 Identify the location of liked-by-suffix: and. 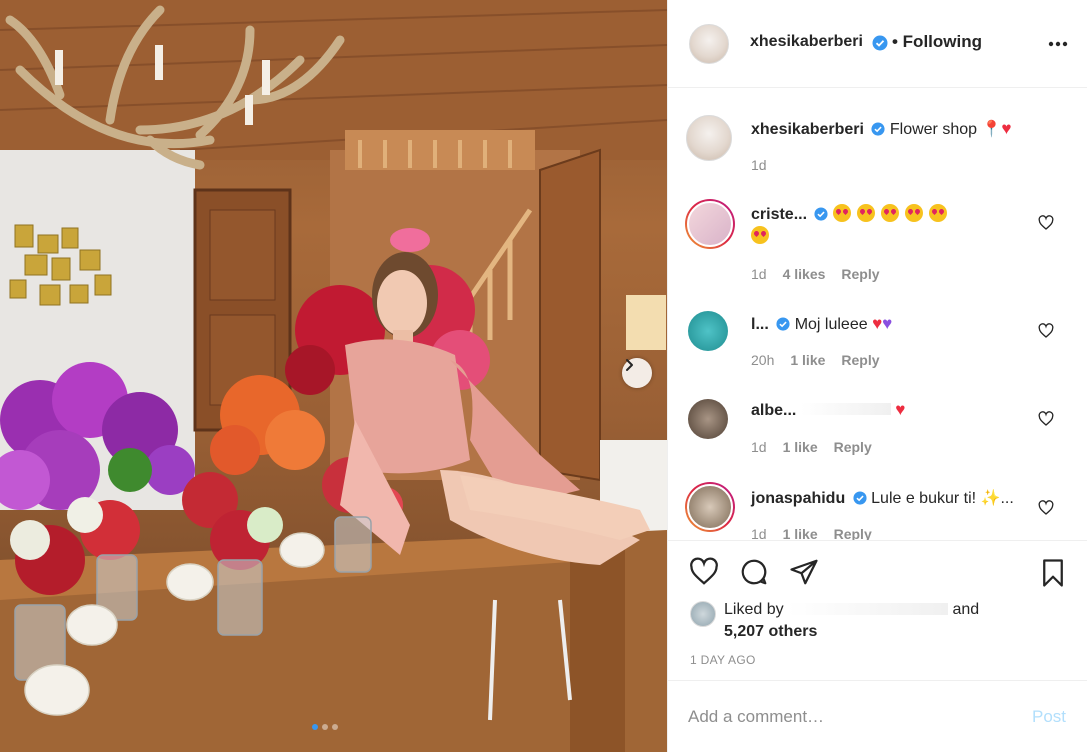
(966, 609).